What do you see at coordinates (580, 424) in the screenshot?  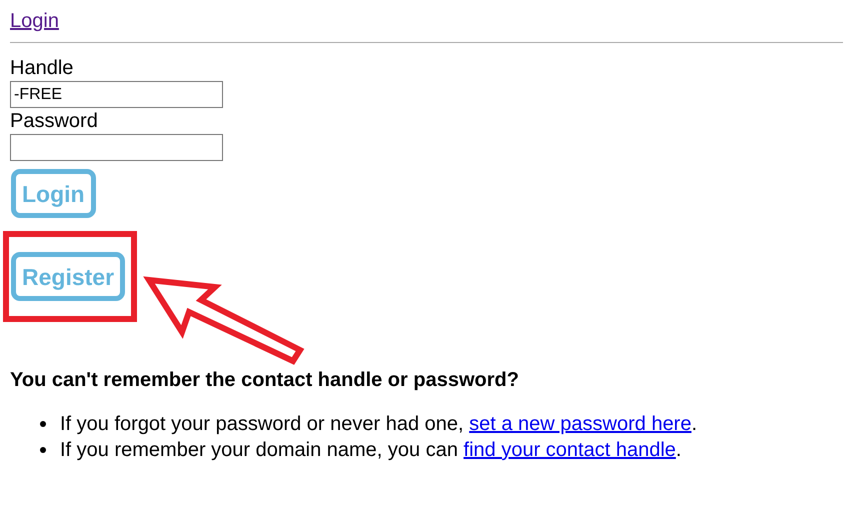 I see `help-link: set a new password here` at bounding box center [580, 424].